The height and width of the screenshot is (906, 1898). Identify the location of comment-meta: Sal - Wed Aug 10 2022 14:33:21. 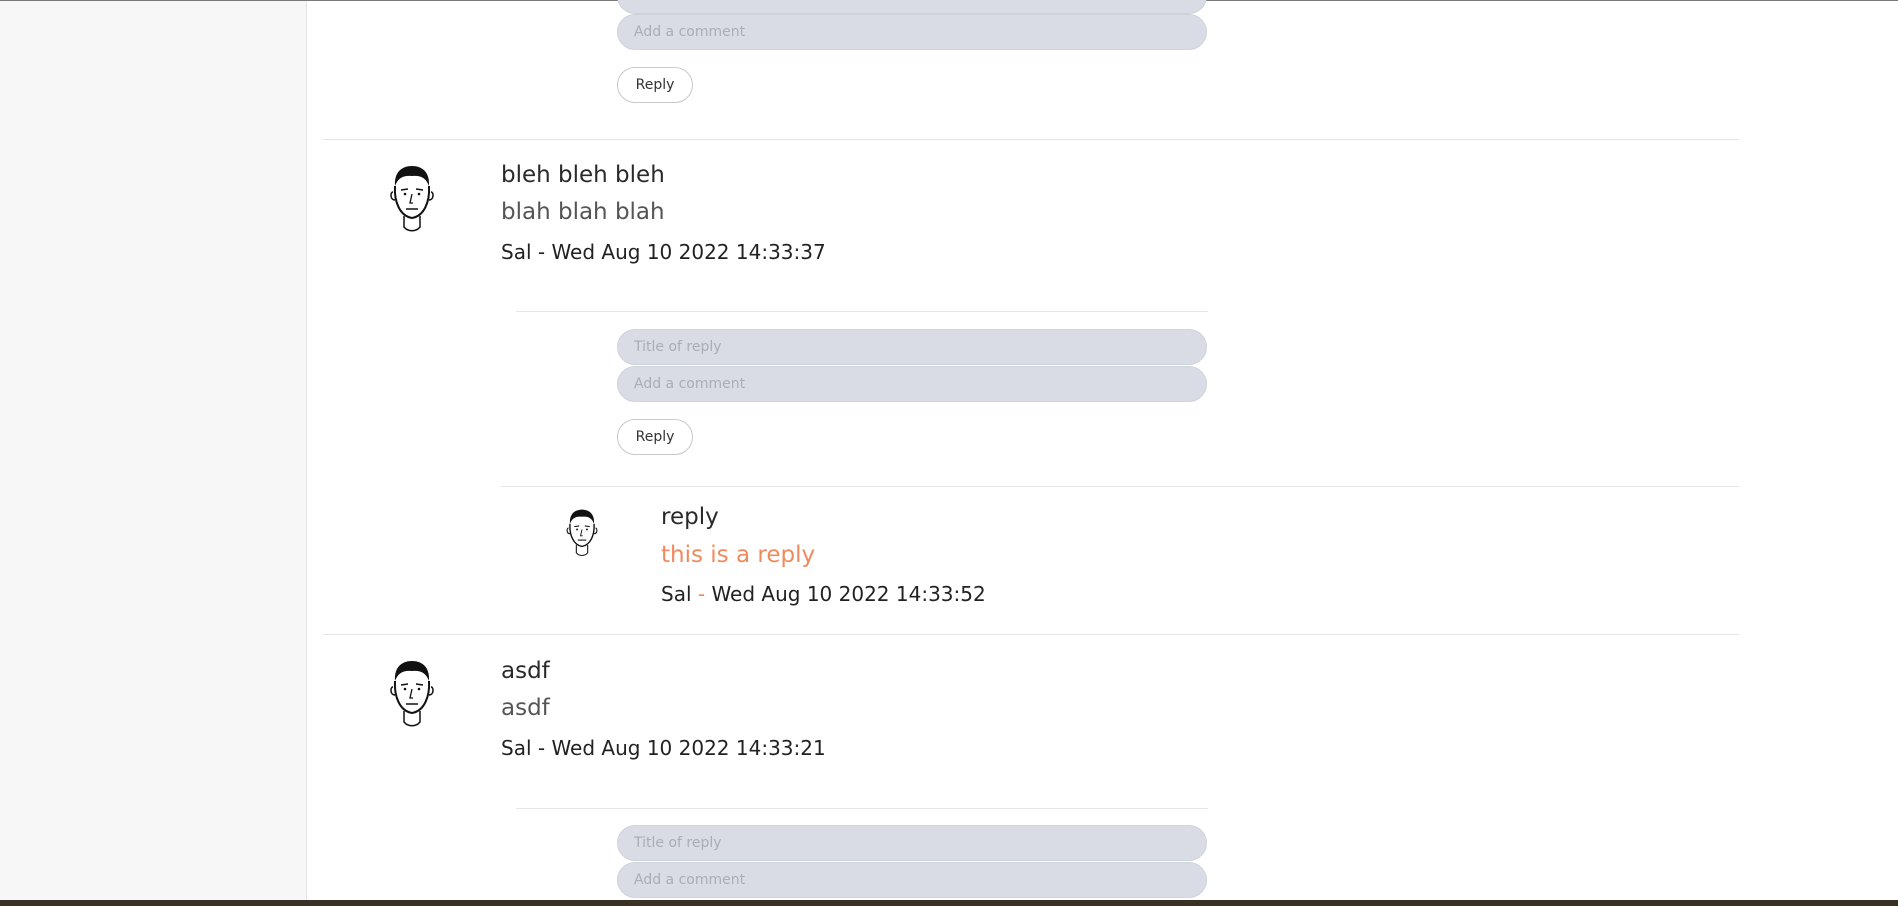
(663, 748).